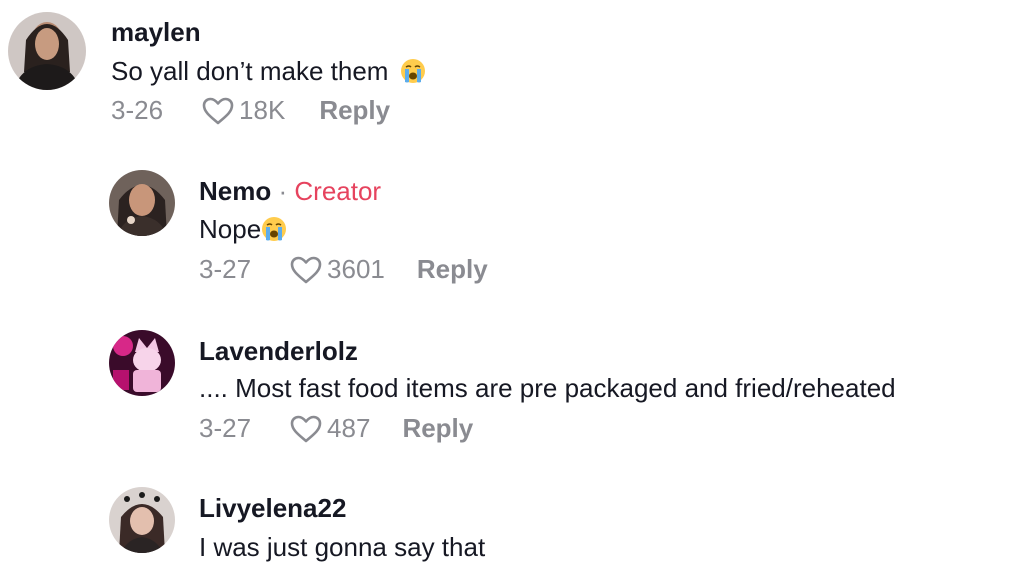  What do you see at coordinates (156, 32) in the screenshot?
I see `comment-username: maylen` at bounding box center [156, 32].